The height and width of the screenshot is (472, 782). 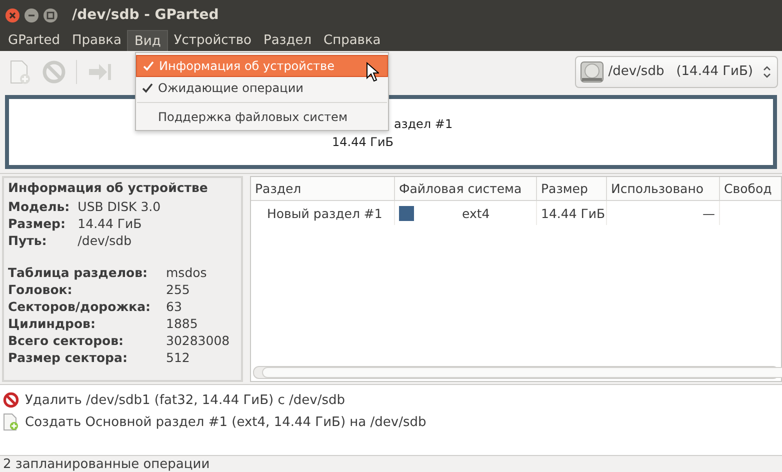 What do you see at coordinates (78, 272) in the screenshot?
I see `field-label: Таблица разделов:` at bounding box center [78, 272].